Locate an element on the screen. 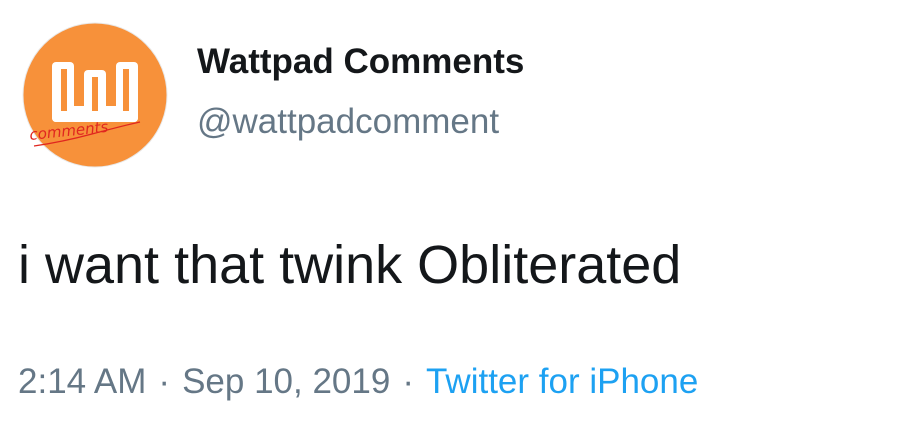  avatar: comments is located at coordinates (95, 95).